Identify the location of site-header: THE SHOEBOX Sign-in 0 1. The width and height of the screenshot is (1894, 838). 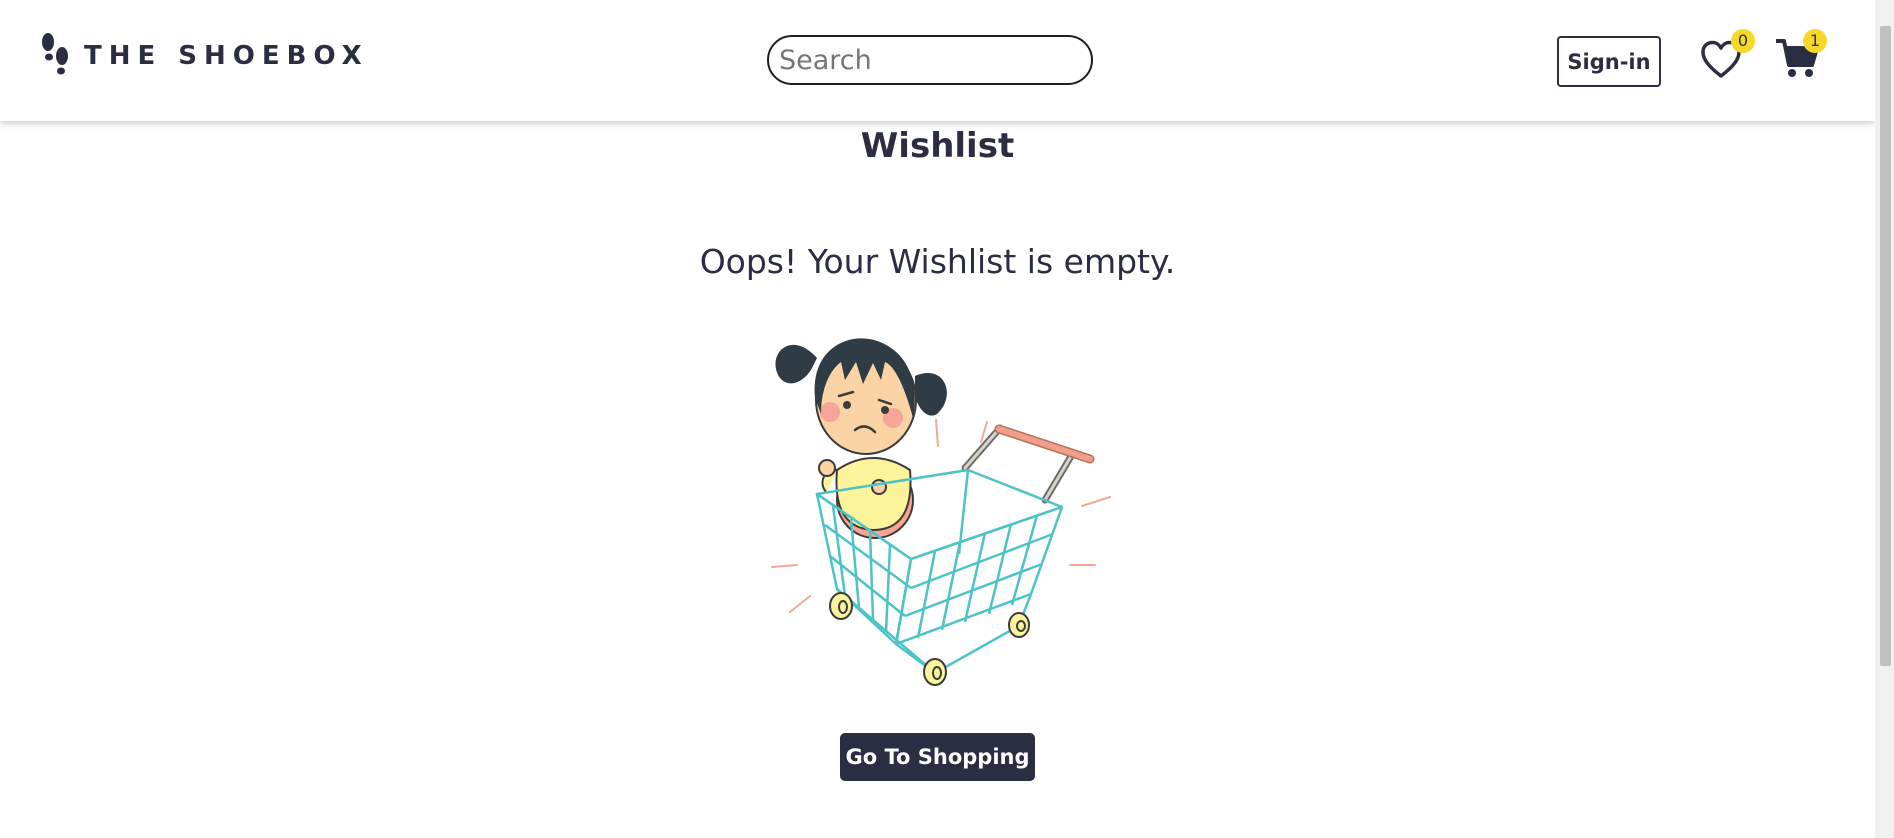
(937, 60).